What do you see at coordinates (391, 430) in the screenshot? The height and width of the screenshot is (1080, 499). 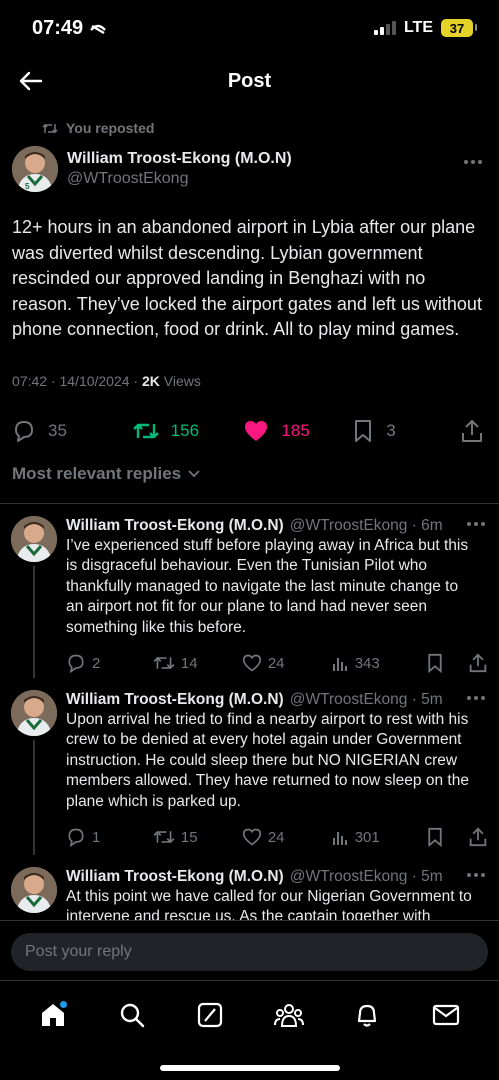 I see `bookmark-count: 3` at bounding box center [391, 430].